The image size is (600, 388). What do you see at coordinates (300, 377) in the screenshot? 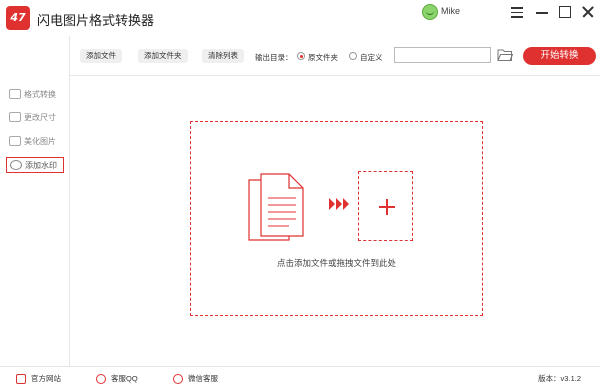
I see `footer: 官方网站 客服QQ 微信客服 版本：v3.1.2` at bounding box center [300, 377].